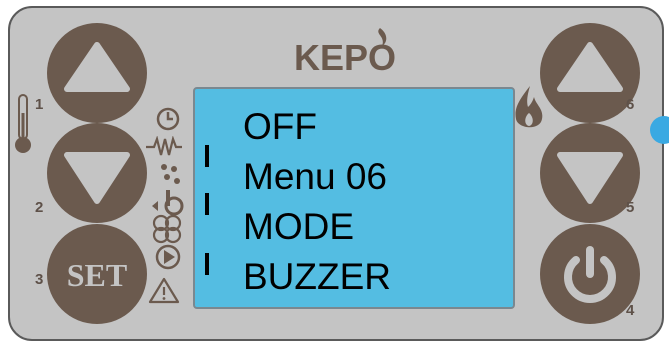  Describe the element at coordinates (39, 279) in the screenshot. I see `button-number-3: 3` at that location.